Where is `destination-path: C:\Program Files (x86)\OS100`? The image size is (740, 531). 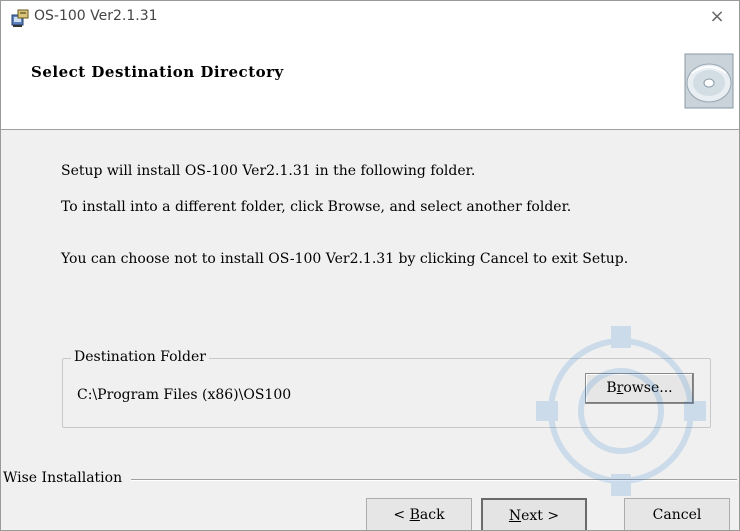
destination-path: C:\Program Files (x86)\OS100 is located at coordinates (184, 395).